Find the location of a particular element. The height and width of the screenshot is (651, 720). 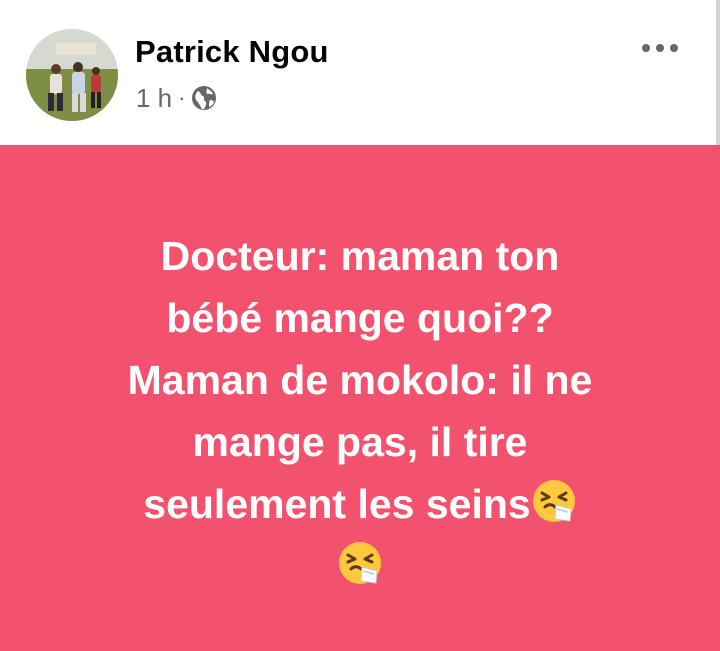

post-line: Docteur: maman ton is located at coordinates (360, 256).